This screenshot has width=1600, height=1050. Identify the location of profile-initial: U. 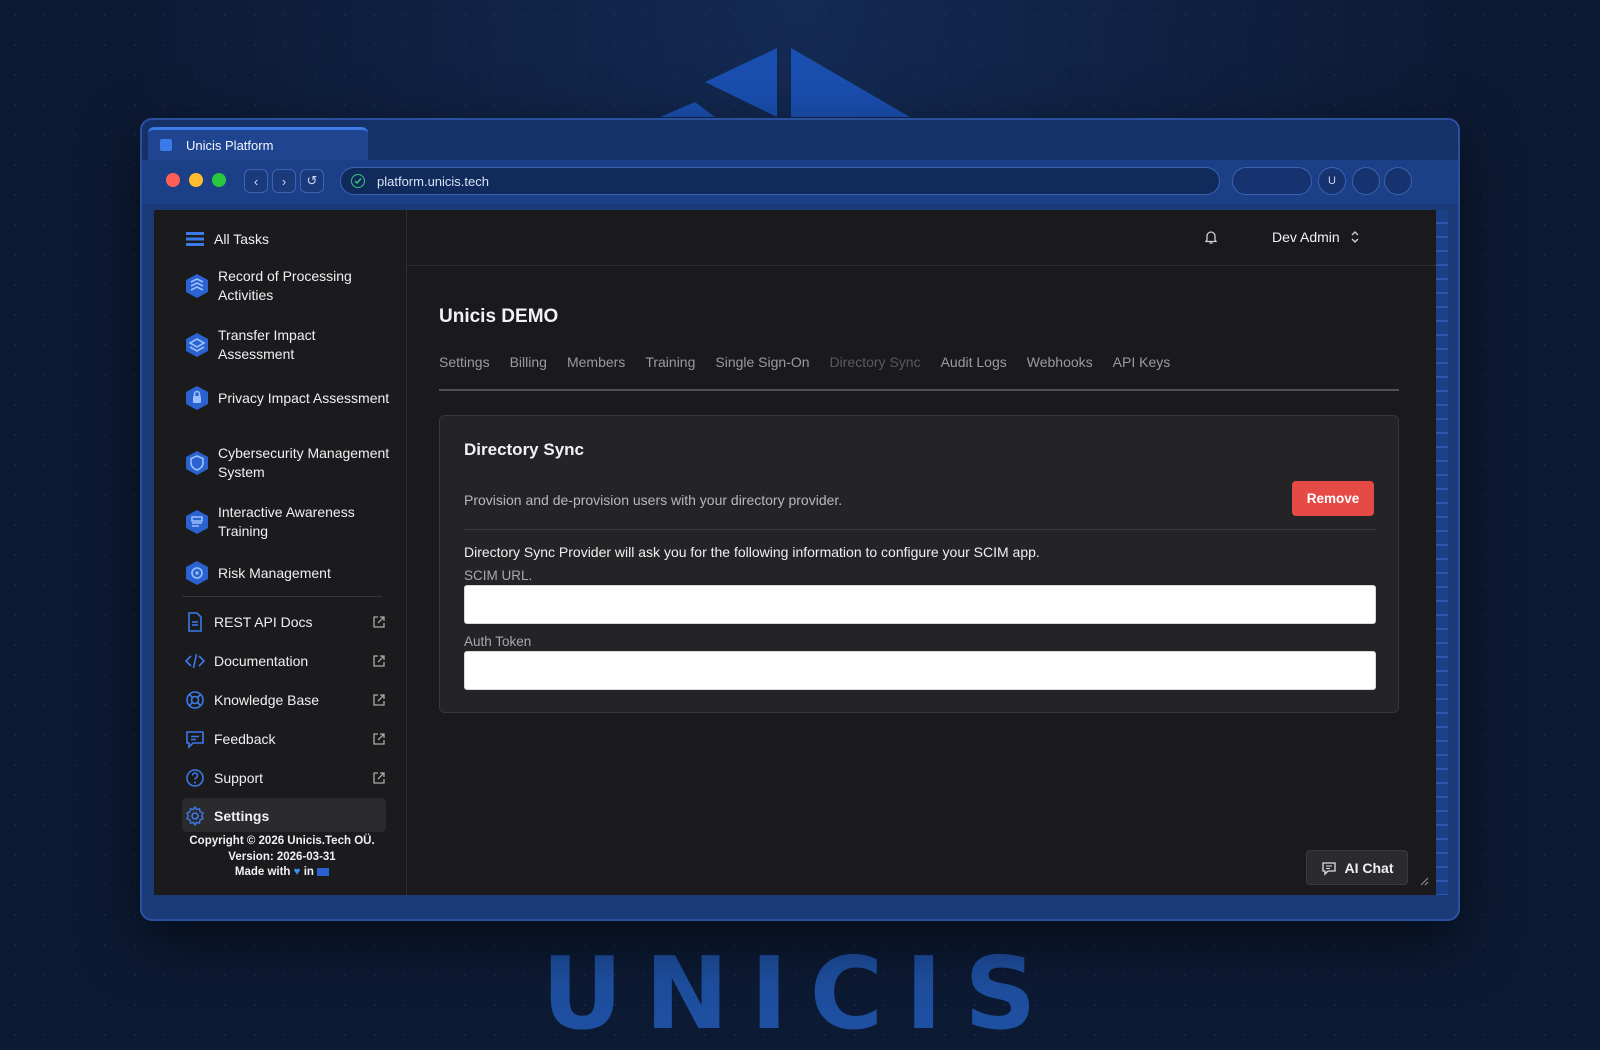
(1332, 181).